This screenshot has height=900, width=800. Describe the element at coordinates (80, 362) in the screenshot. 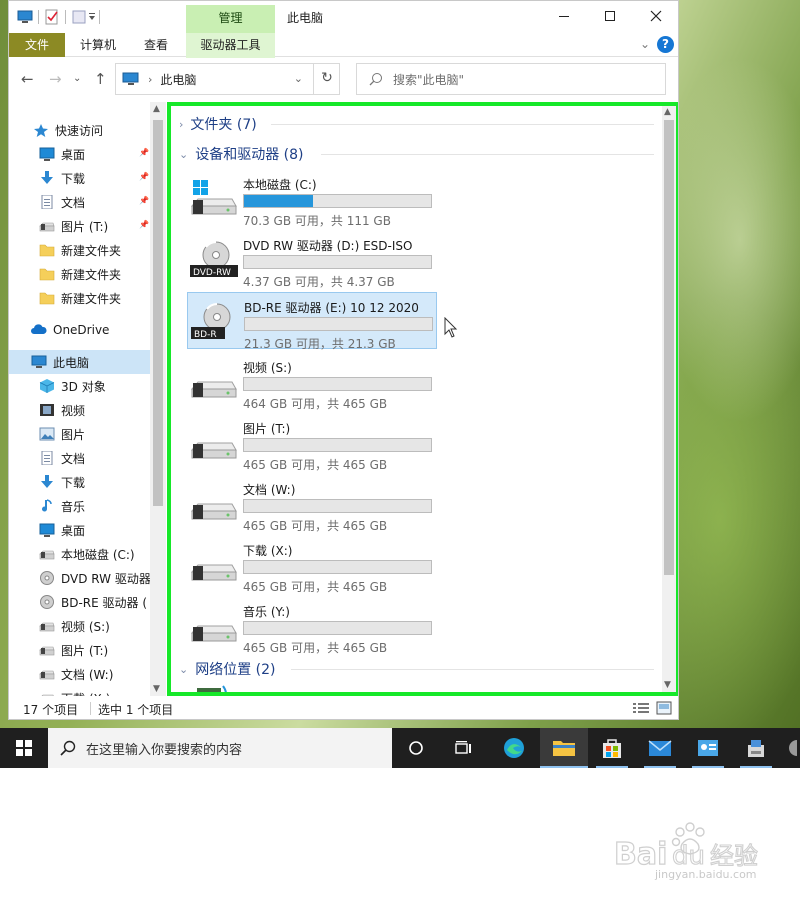

I see `sidebar-item: 此电脑` at that location.